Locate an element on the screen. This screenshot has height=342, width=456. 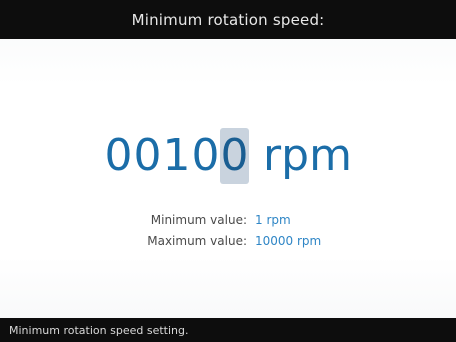
min-limit-row: Minimum value: 1 rpm is located at coordinates (228, 220).